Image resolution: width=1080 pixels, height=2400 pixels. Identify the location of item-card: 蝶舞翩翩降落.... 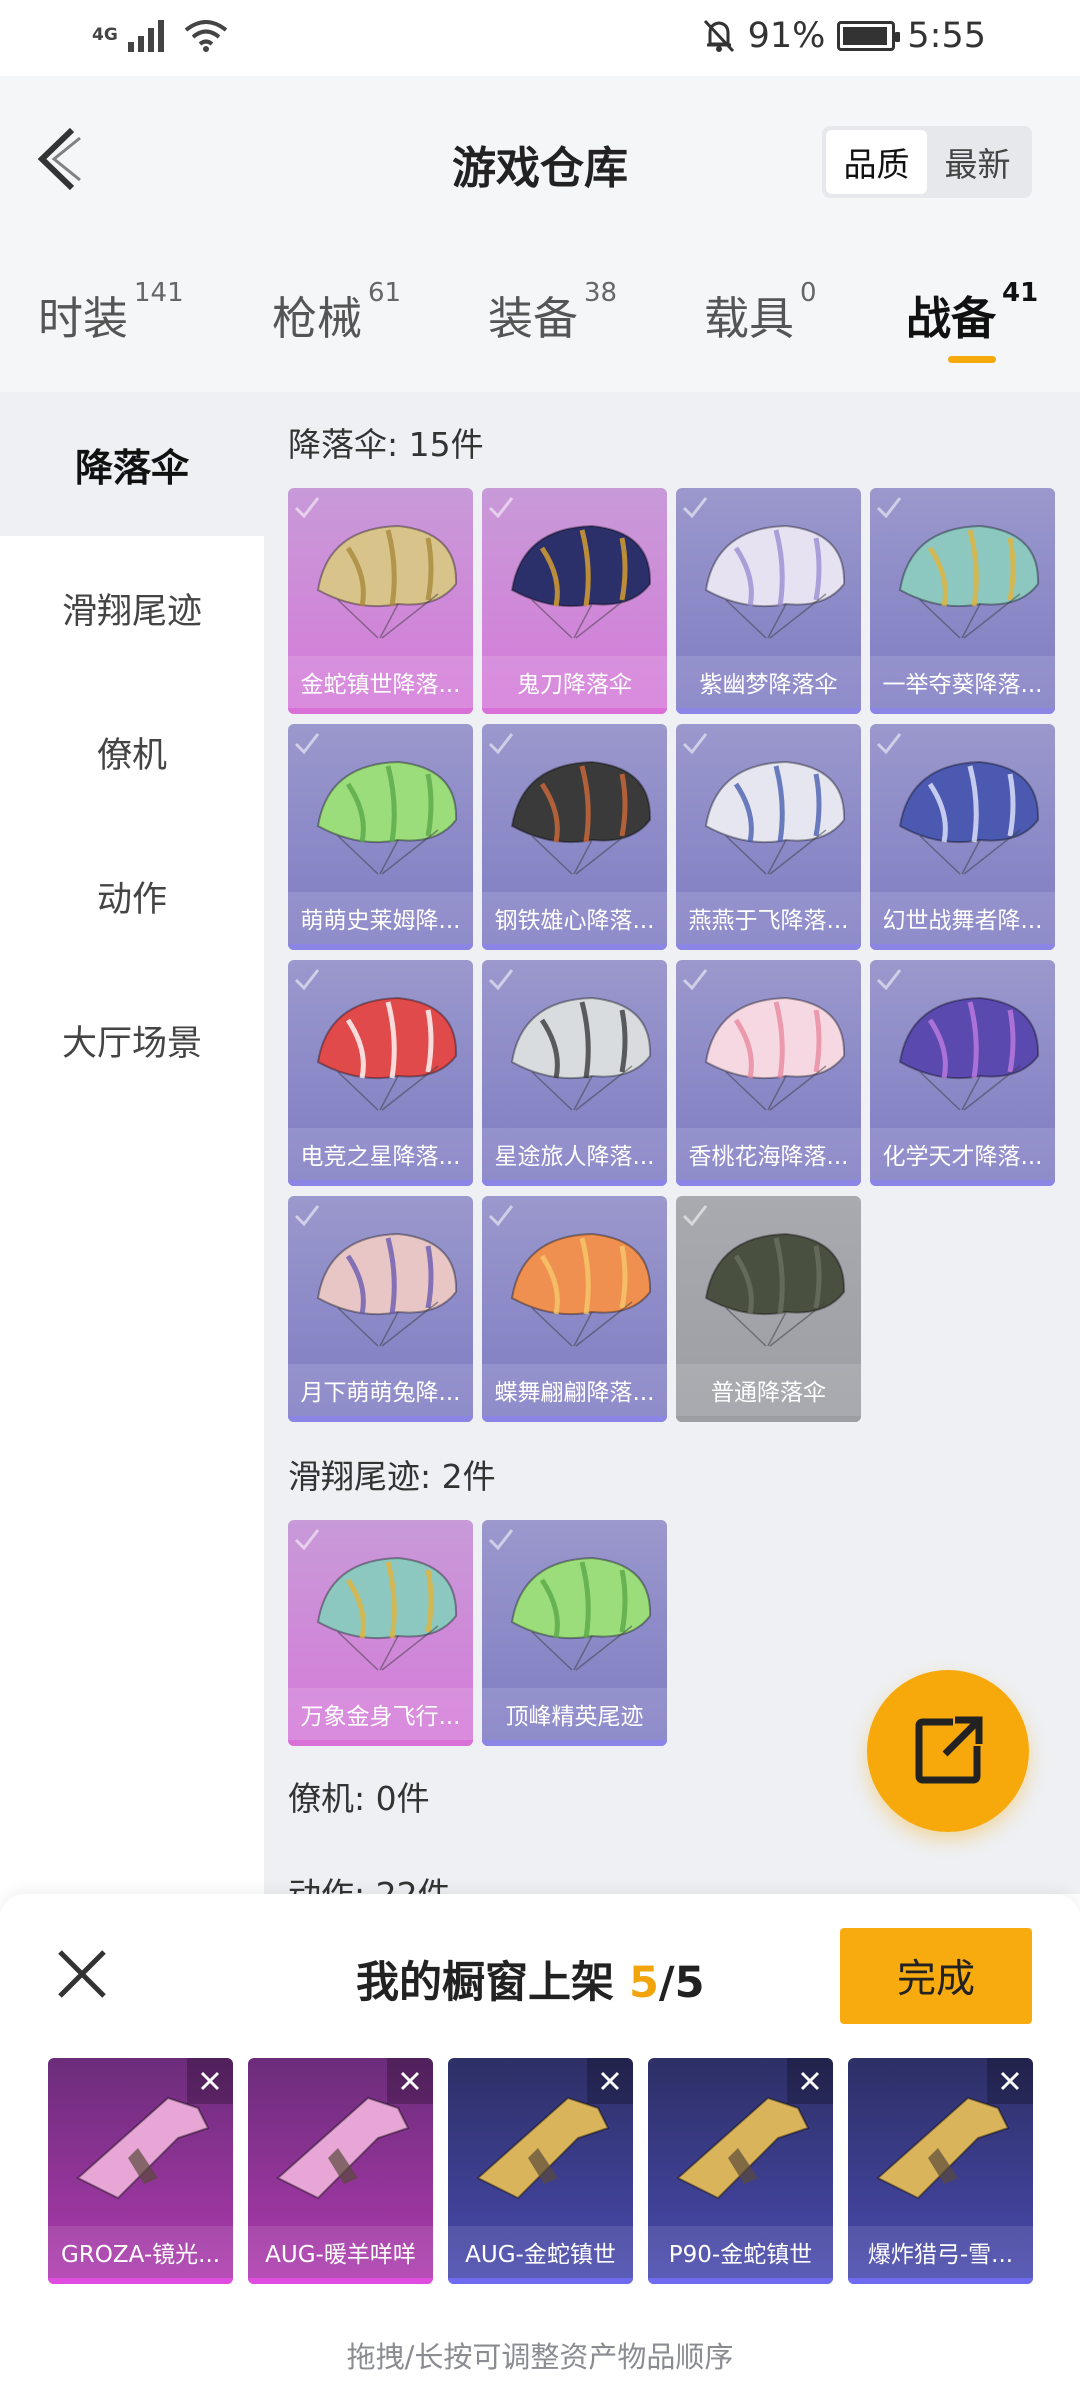
(574, 1309).